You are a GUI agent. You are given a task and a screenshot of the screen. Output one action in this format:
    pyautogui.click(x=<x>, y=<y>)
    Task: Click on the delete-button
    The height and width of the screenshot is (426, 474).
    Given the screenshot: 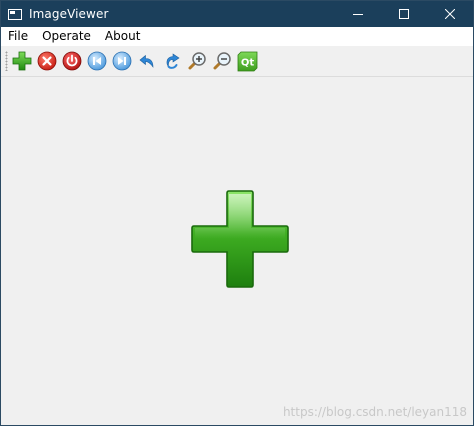 What is the action you would take?
    pyautogui.click(x=47, y=61)
    